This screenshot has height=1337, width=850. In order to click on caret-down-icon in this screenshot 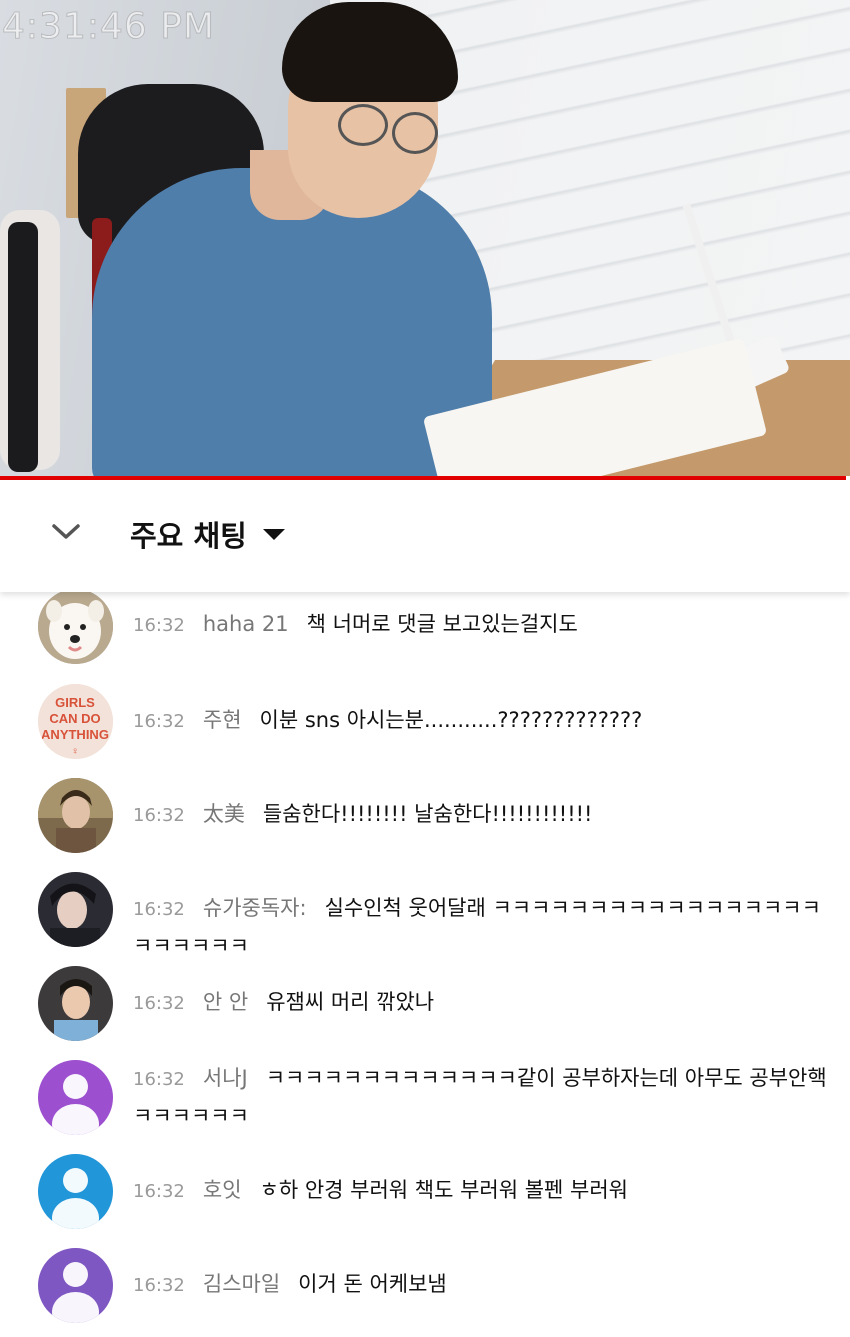, I will do `click(273, 534)`.